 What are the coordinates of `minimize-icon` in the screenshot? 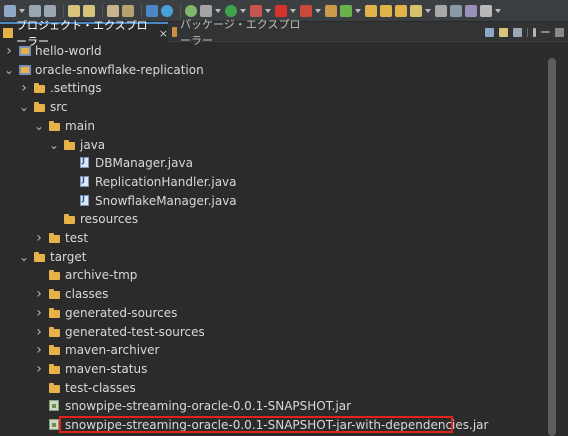 It's located at (545, 32).